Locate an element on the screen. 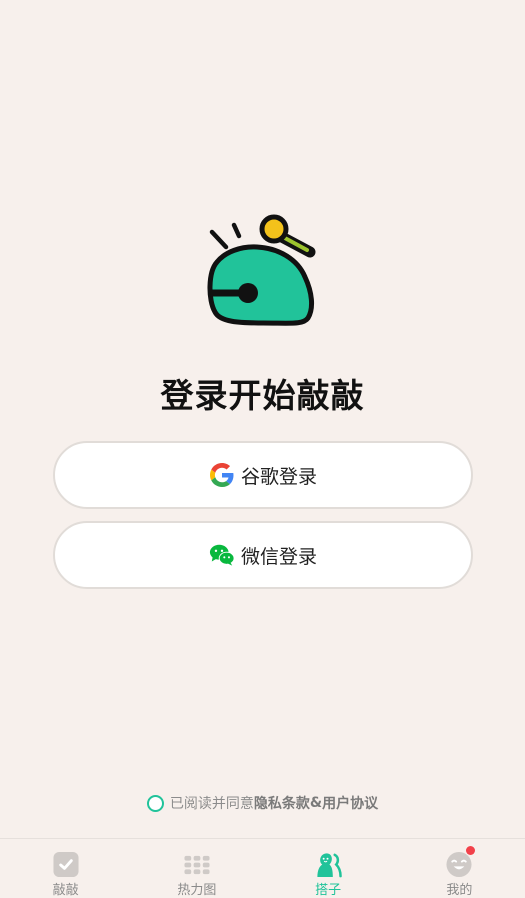 The width and height of the screenshot is (525, 898). agreement-row: 已阅读并同意 隐私条款 & 用户协议 is located at coordinates (262, 803).